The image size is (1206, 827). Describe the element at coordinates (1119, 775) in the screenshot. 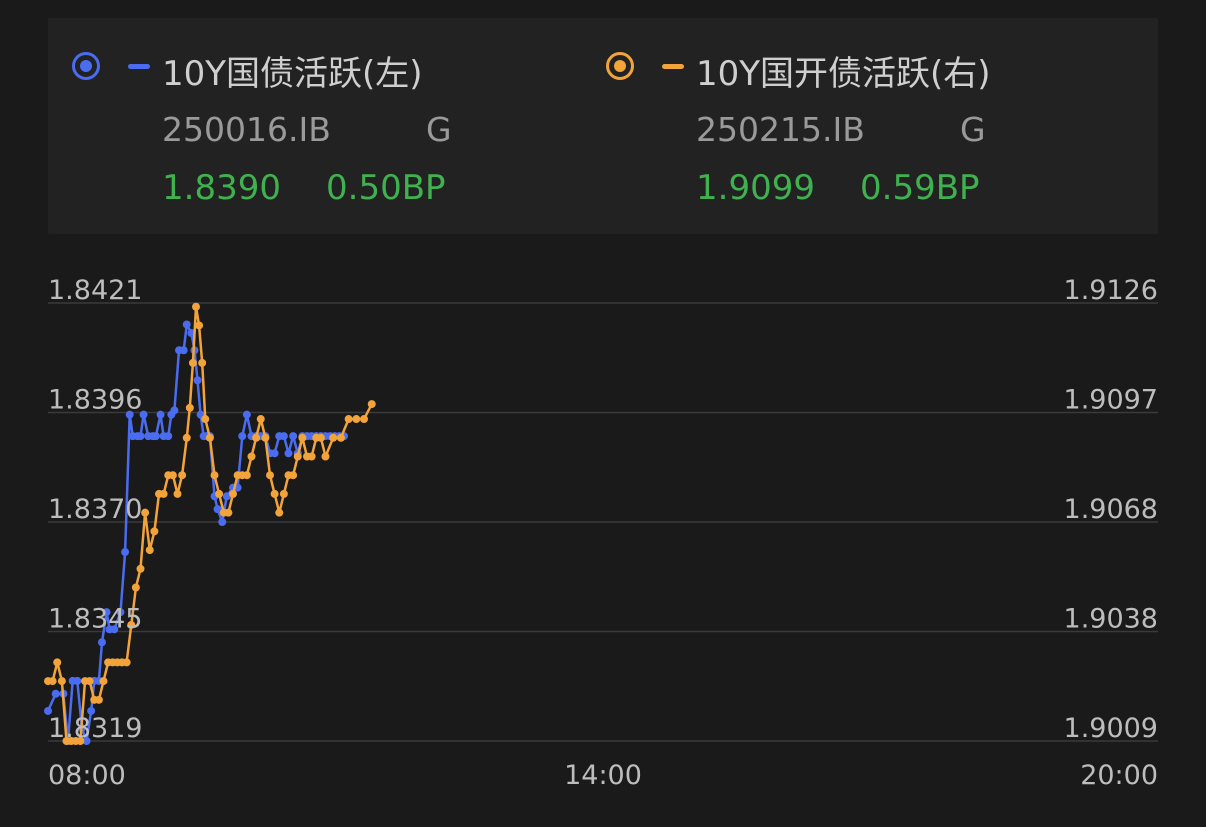

I see `x-tick-label: 20:00` at that location.